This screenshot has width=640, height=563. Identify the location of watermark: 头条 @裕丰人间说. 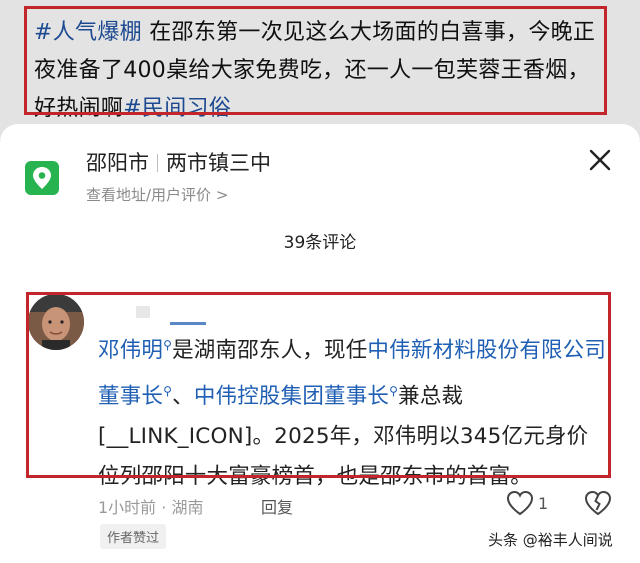
(550, 540).